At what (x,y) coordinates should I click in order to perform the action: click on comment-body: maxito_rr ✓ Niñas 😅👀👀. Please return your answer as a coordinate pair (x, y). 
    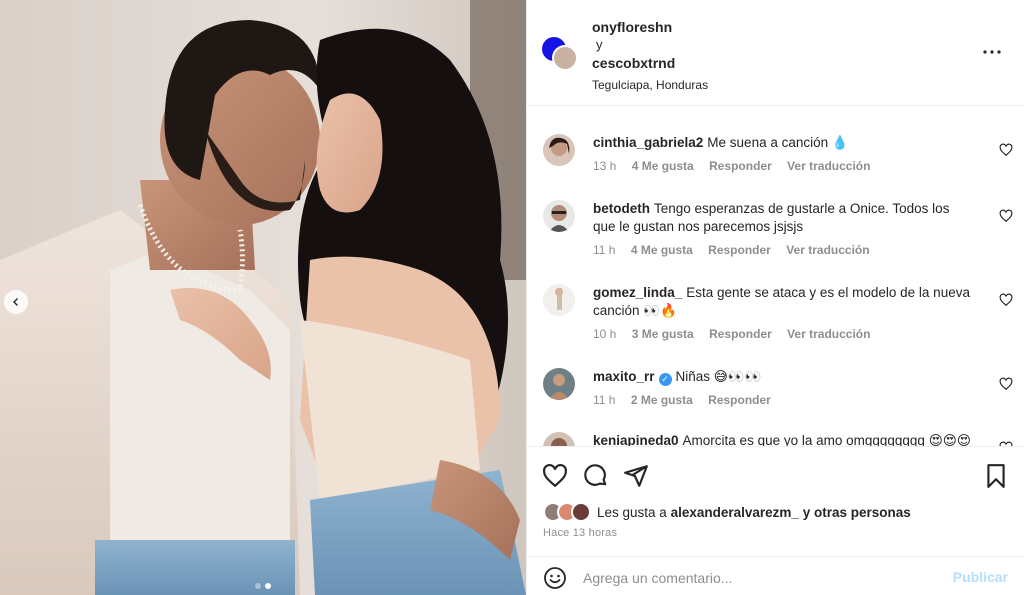
    Looking at the image, I should click on (783, 377).